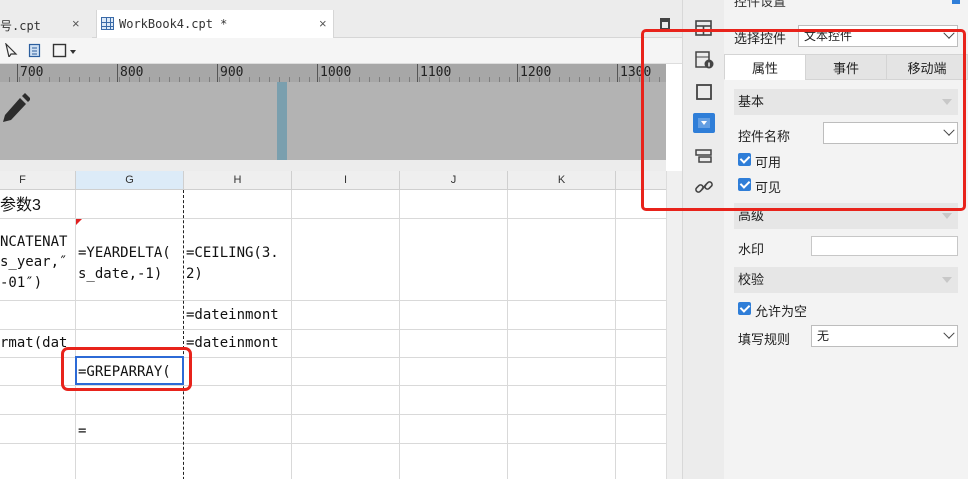 The width and height of the screenshot is (968, 479). I want to click on toolbar, so click(341, 51).